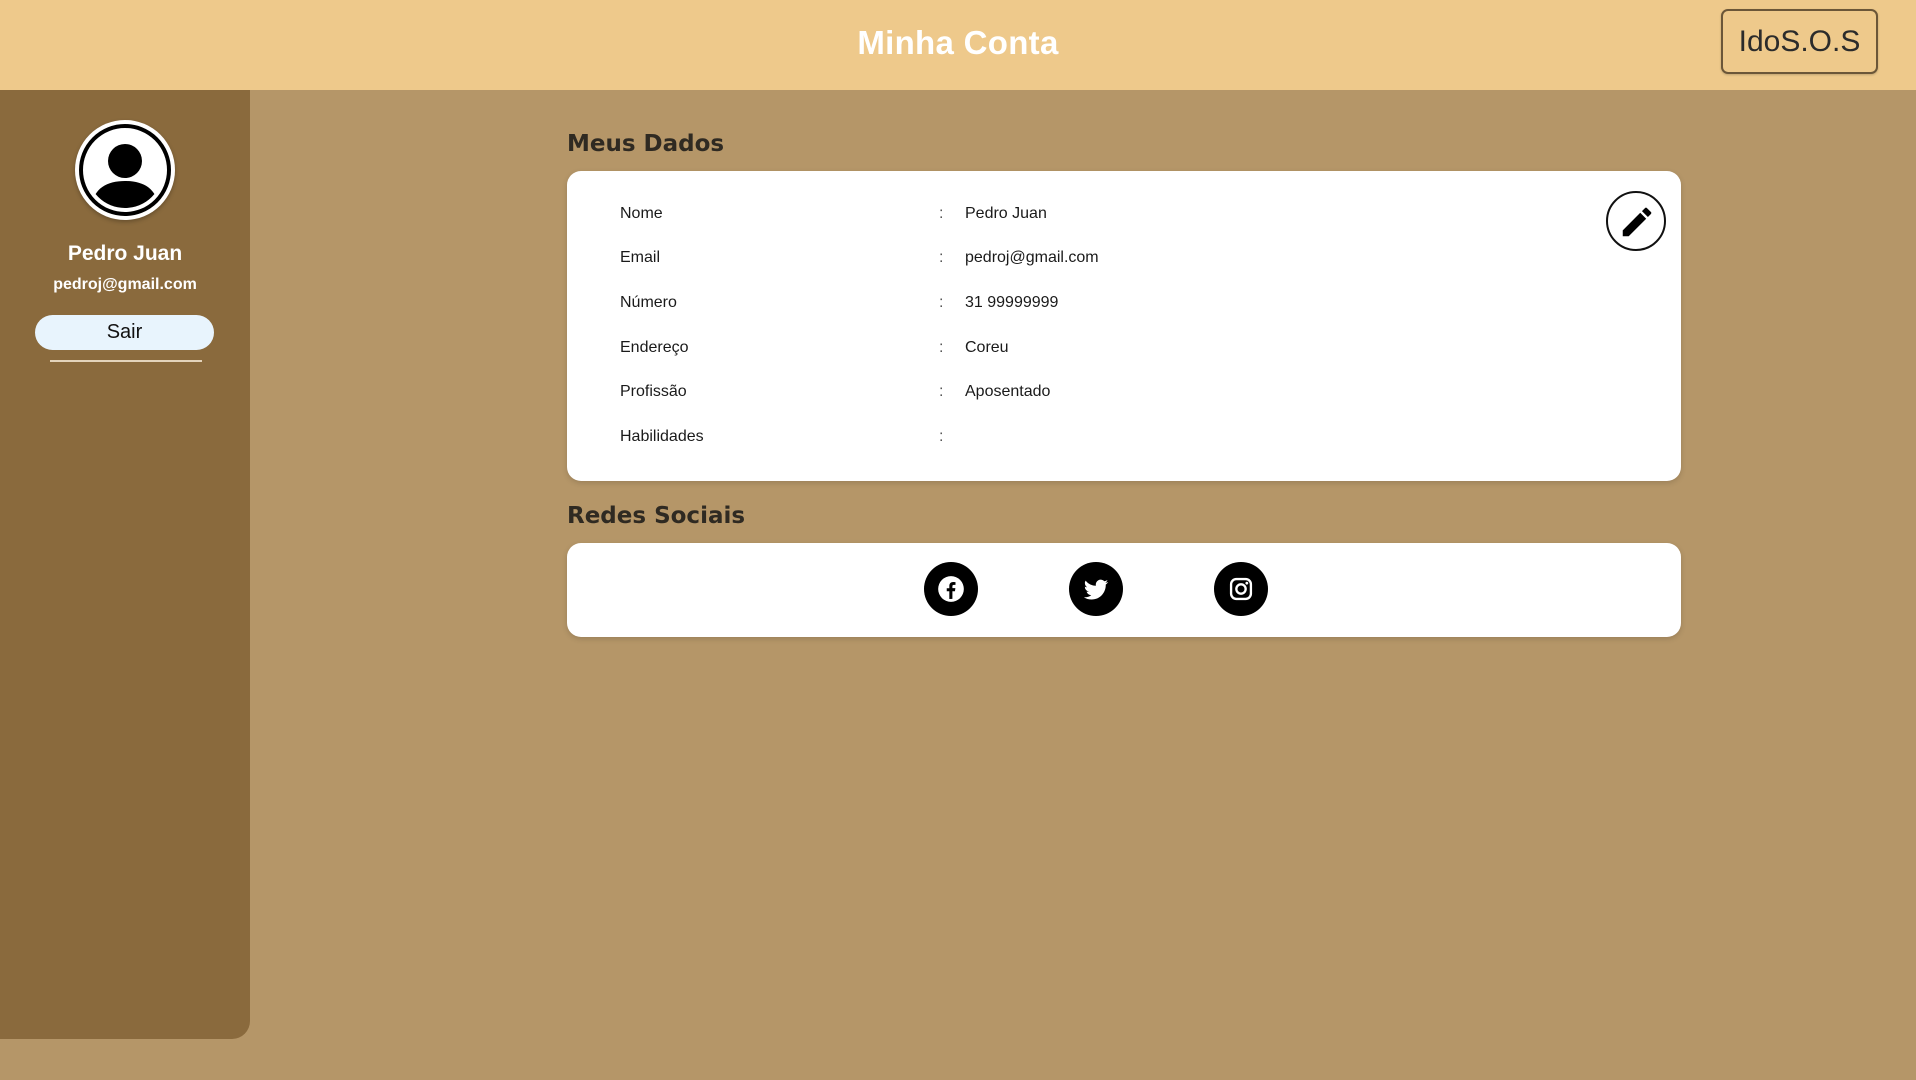  Describe the element at coordinates (1008, 391) in the screenshot. I see `field-value: Aposentado` at that location.